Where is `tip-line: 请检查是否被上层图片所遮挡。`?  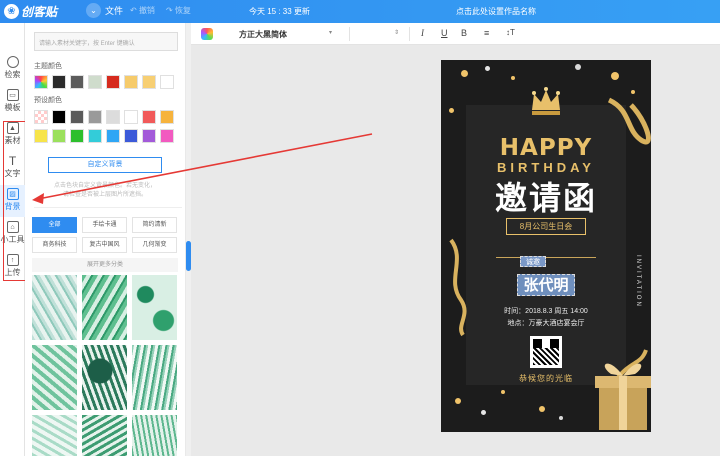 tip-line: 请检查是否被上层图片所遮挡。 is located at coordinates (104, 195).